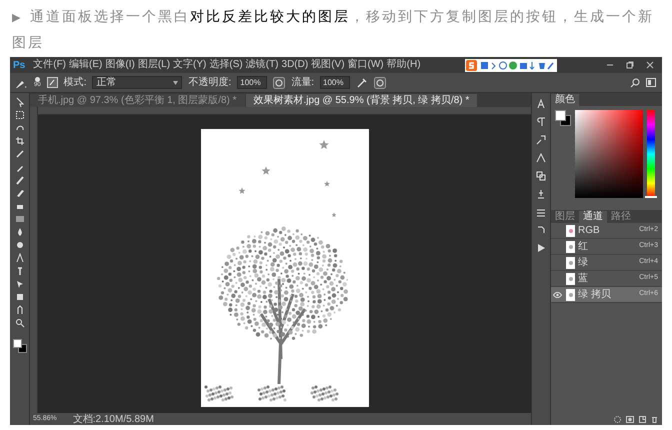 The height and width of the screenshot is (430, 672). I want to click on input-method-toolbar, so click(511, 65).